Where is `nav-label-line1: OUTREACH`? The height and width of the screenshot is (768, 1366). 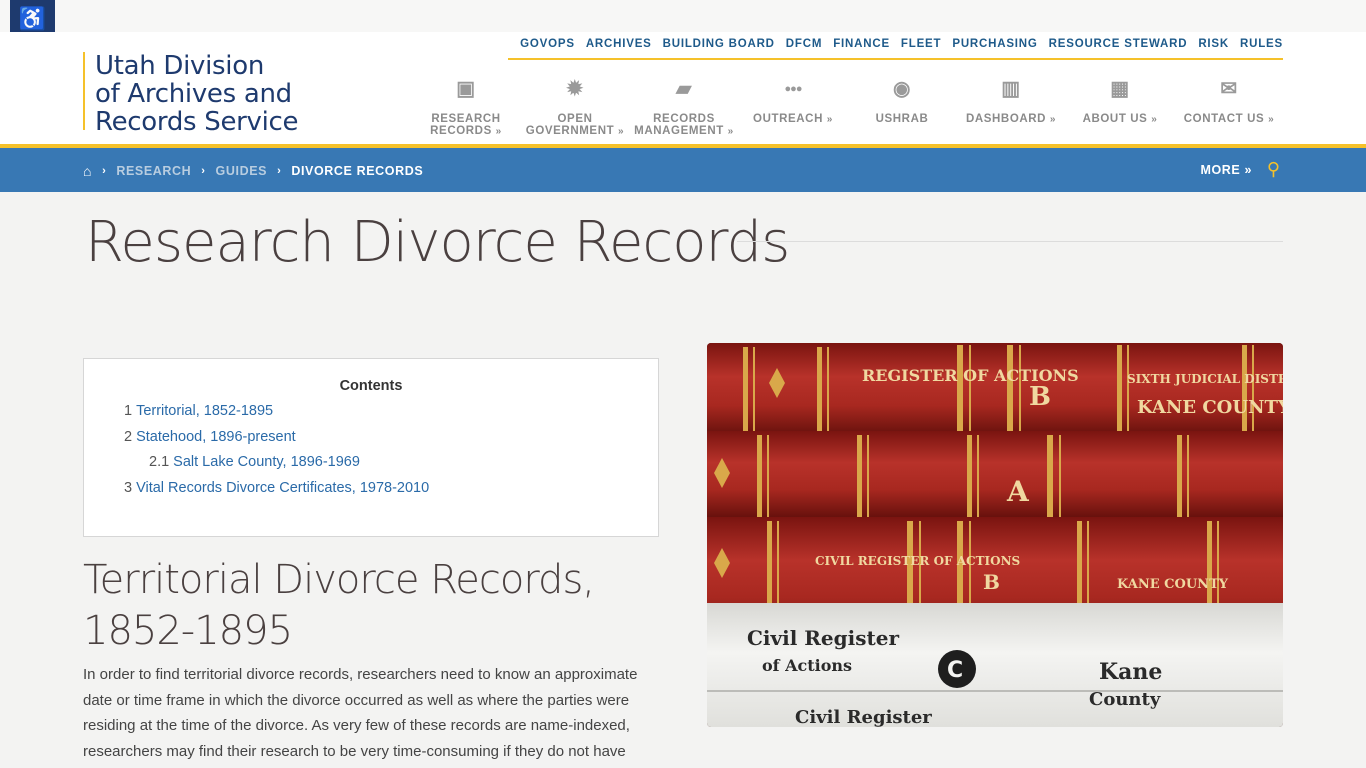
nav-label-line1: OUTREACH is located at coordinates (788, 119).